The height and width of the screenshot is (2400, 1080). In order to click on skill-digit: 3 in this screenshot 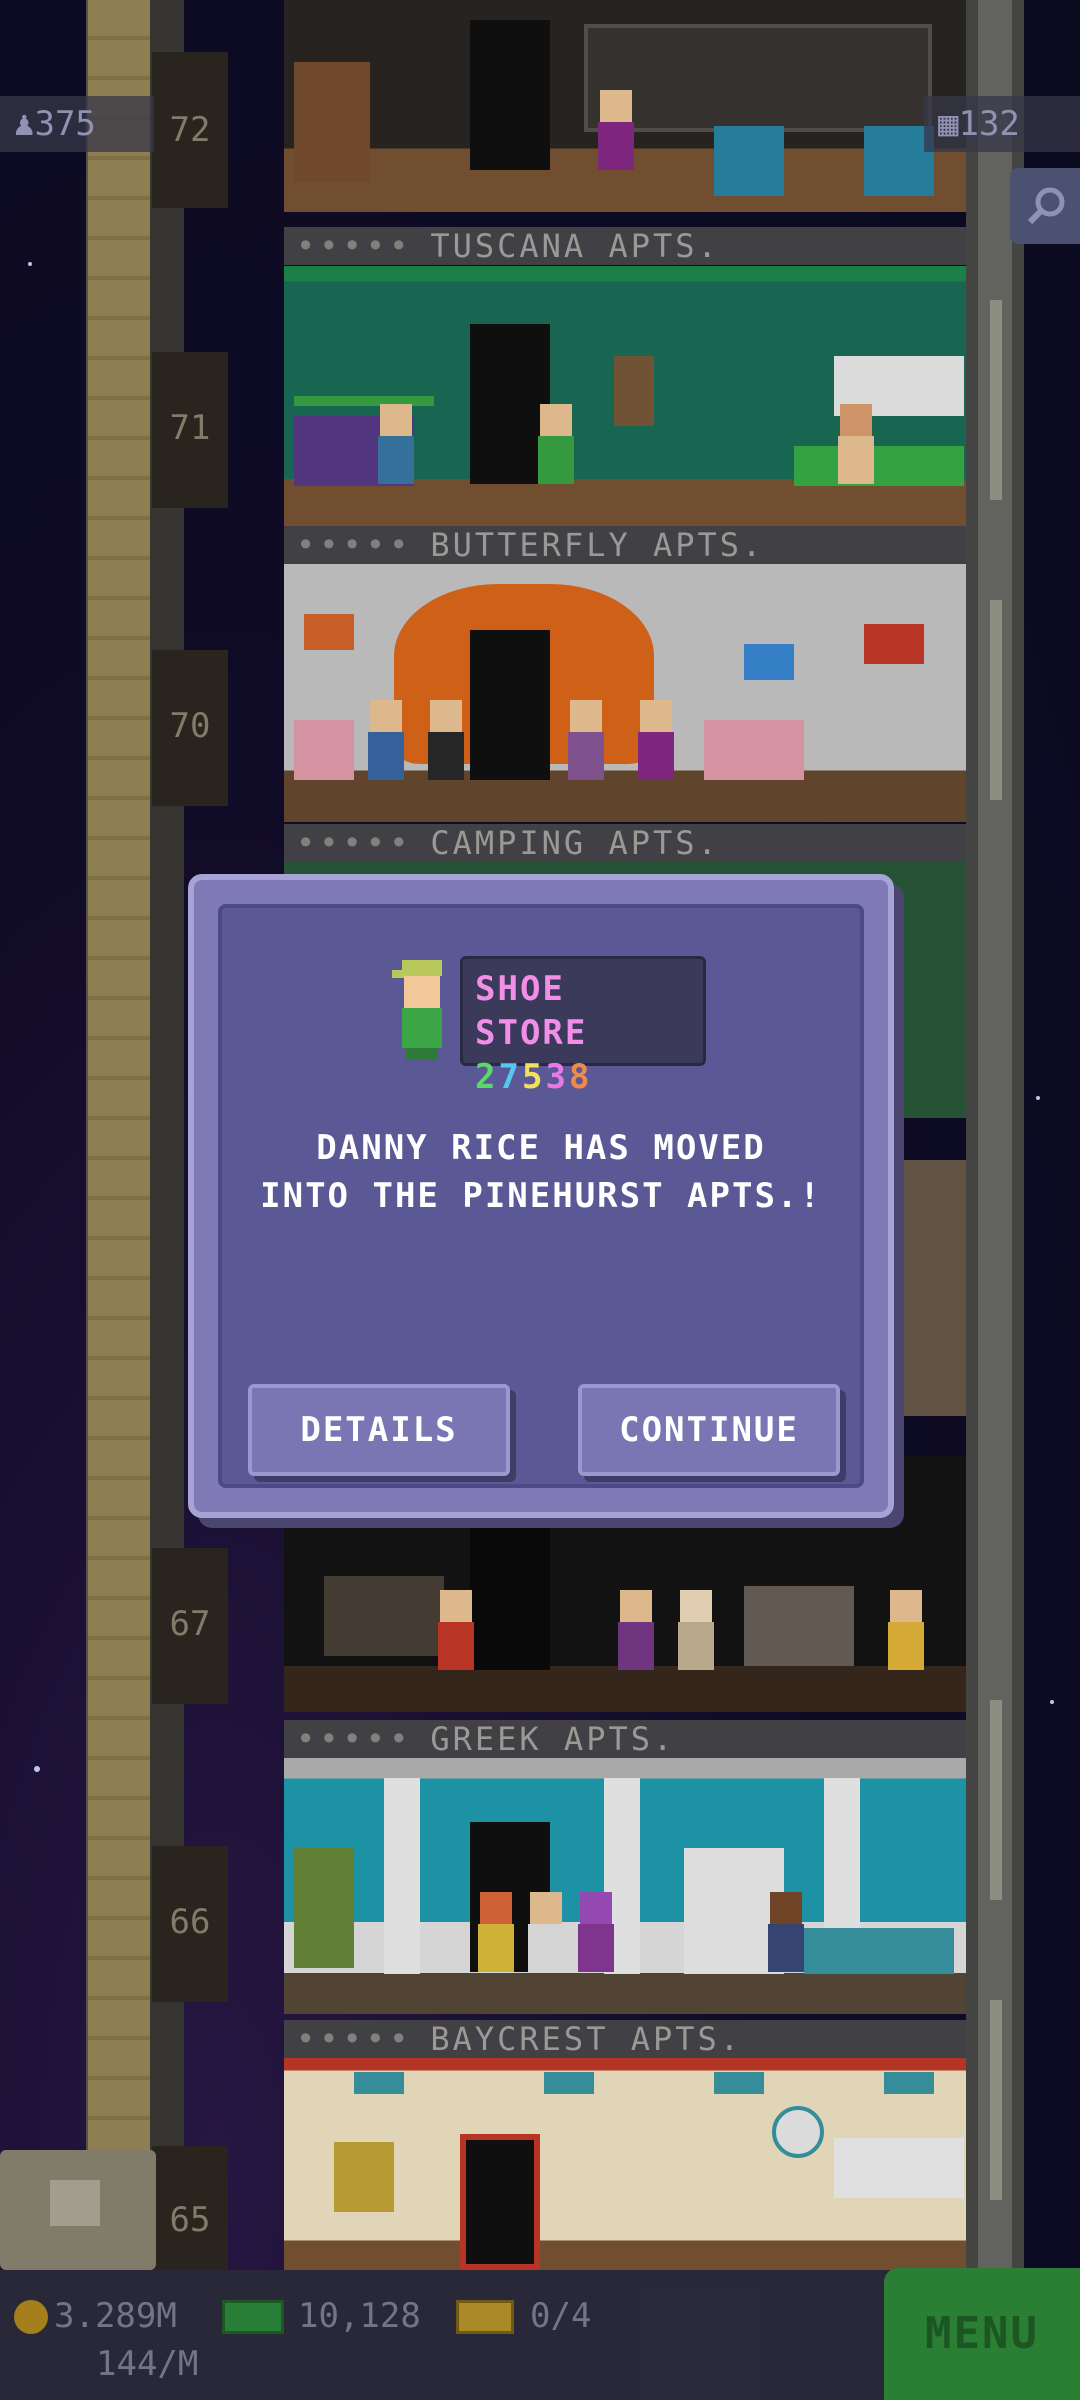, I will do `click(557, 1077)`.